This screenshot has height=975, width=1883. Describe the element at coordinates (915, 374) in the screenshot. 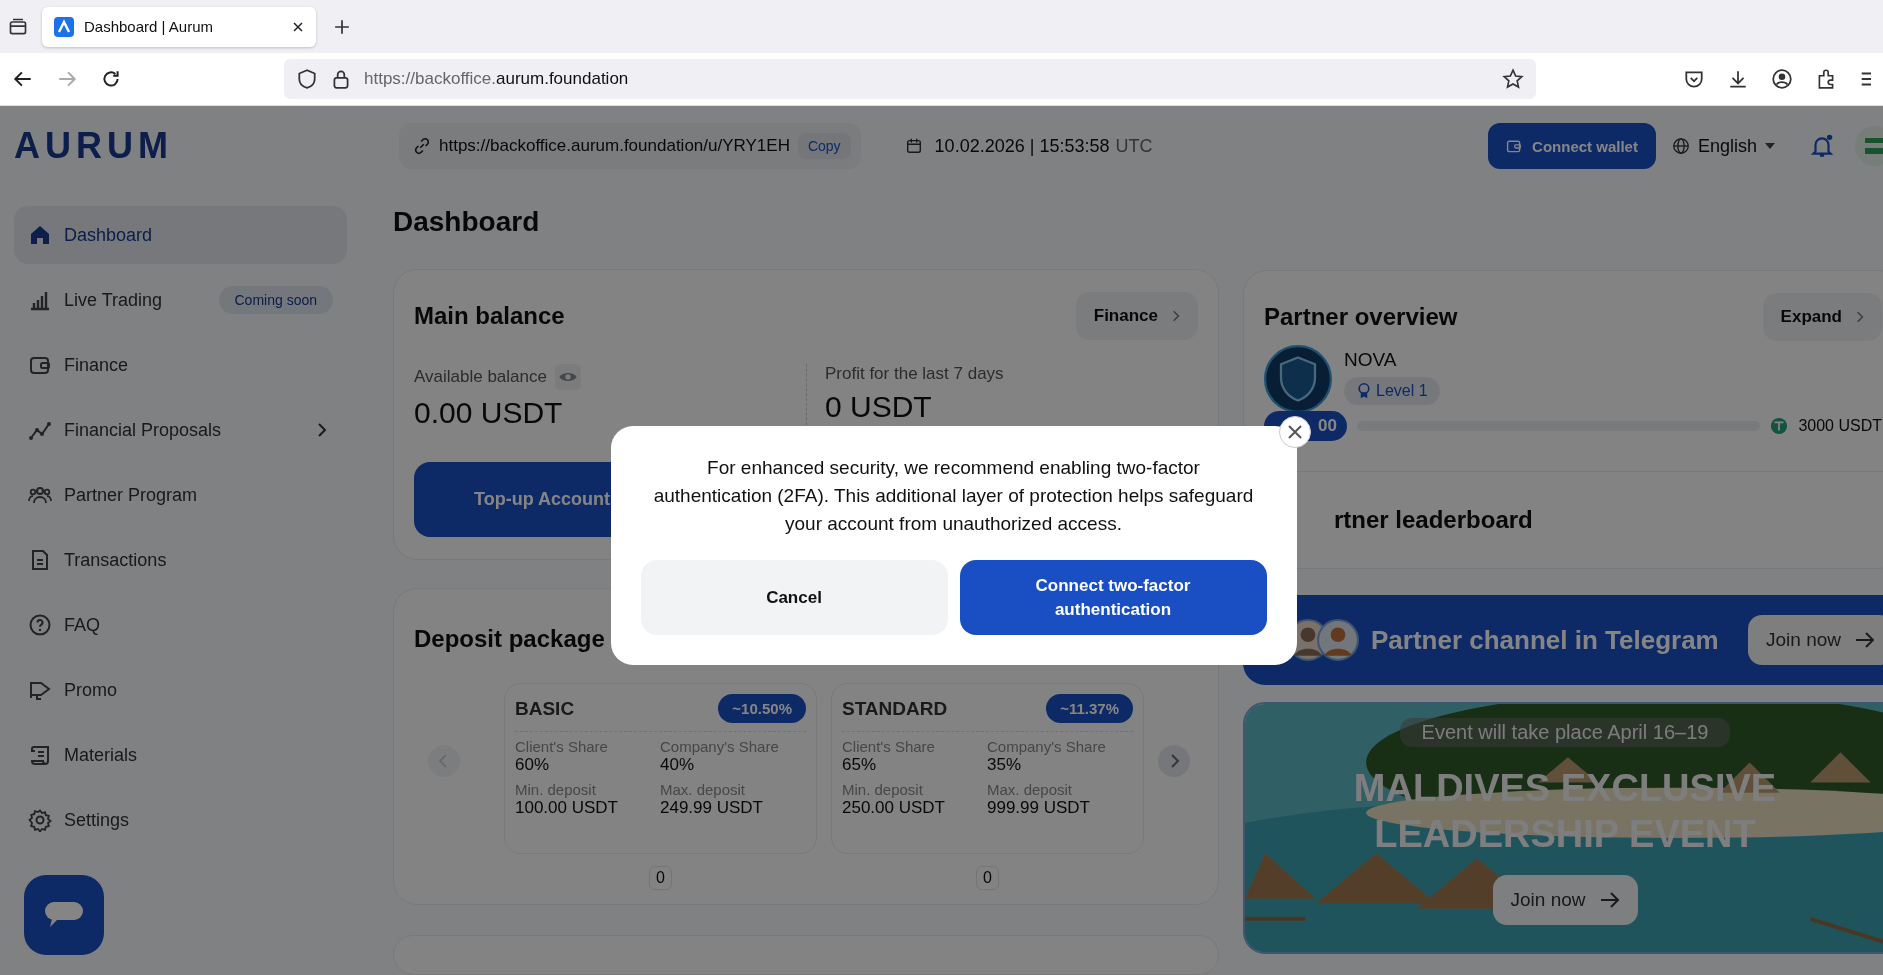

I see `profit-label: Profit for the last 7 days` at that location.